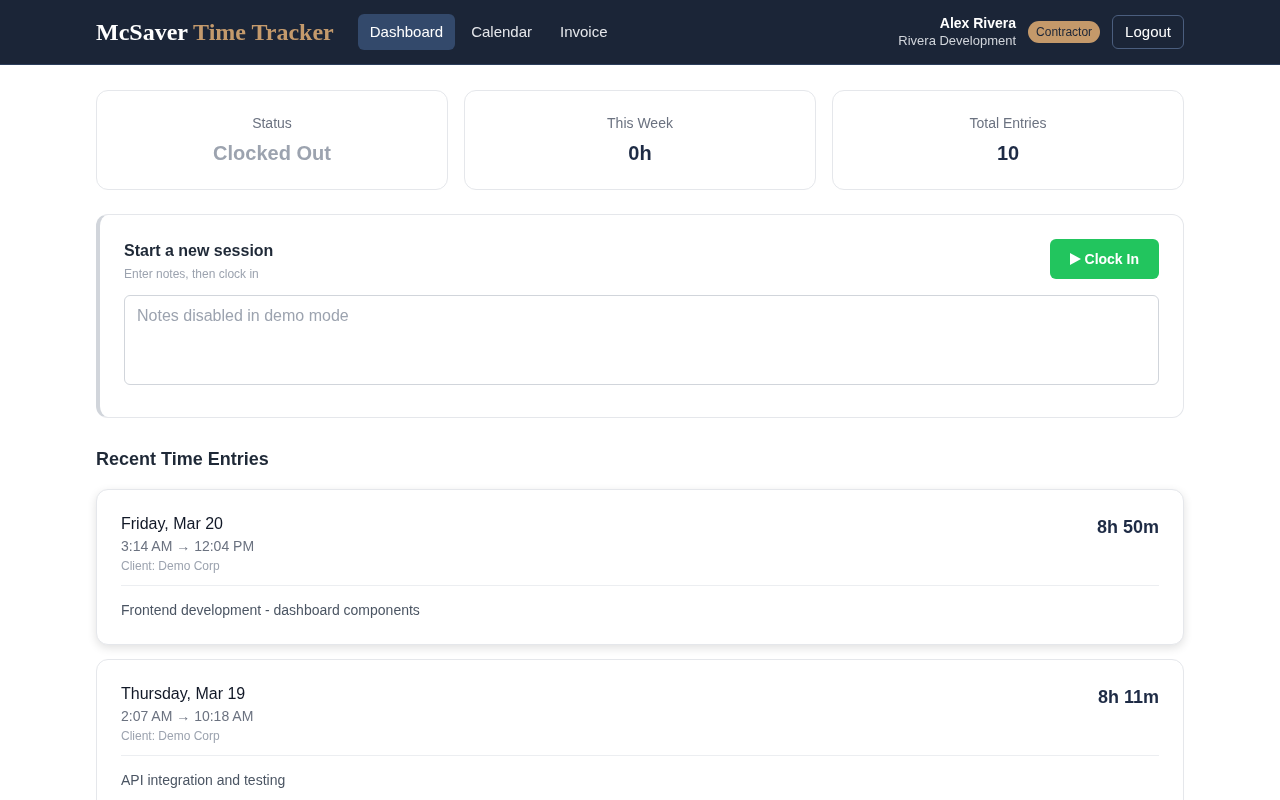  What do you see at coordinates (1127, 527) in the screenshot?
I see `entry-duration: 8h 50m` at bounding box center [1127, 527].